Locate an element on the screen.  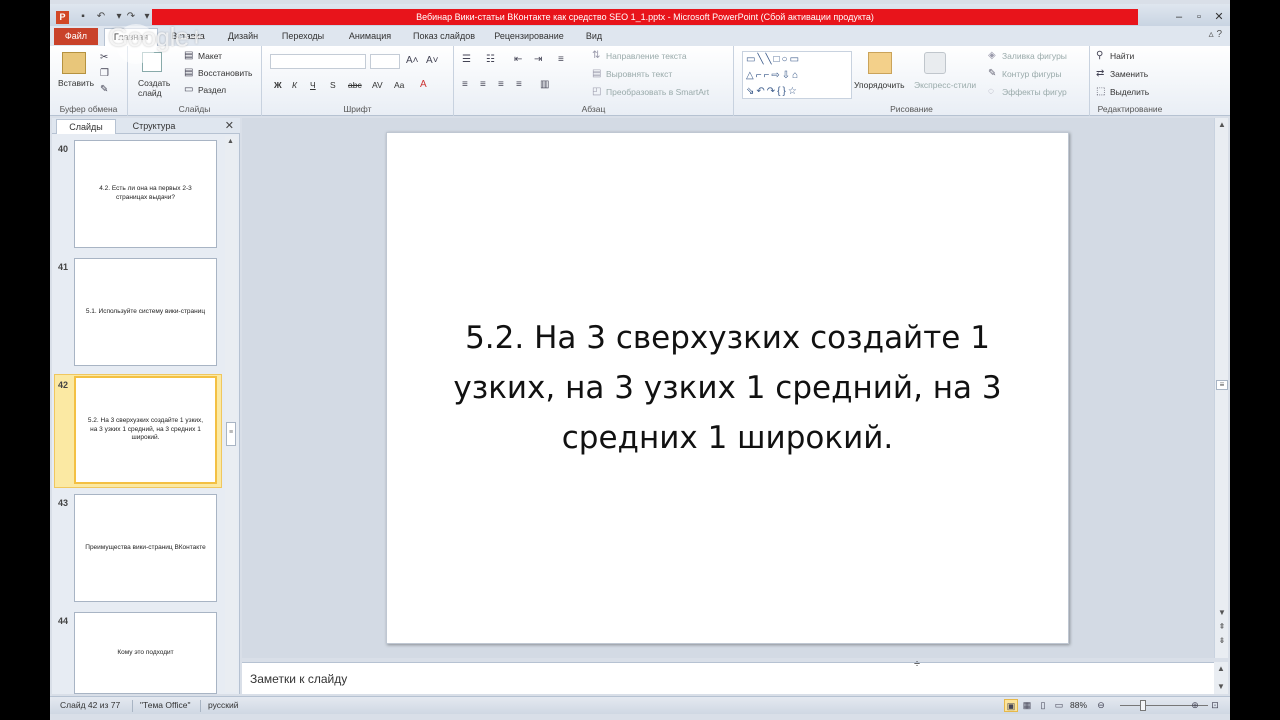
shape-fill-button: Заливка фигуры is located at coordinates (1034, 56).